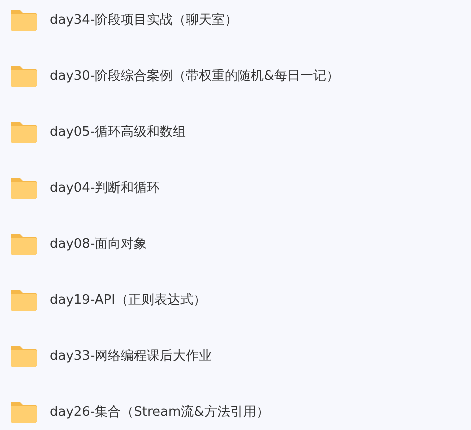 The height and width of the screenshot is (430, 471). What do you see at coordinates (131, 356) in the screenshot?
I see `folder-name: day33-网络编程课后大作业` at bounding box center [131, 356].